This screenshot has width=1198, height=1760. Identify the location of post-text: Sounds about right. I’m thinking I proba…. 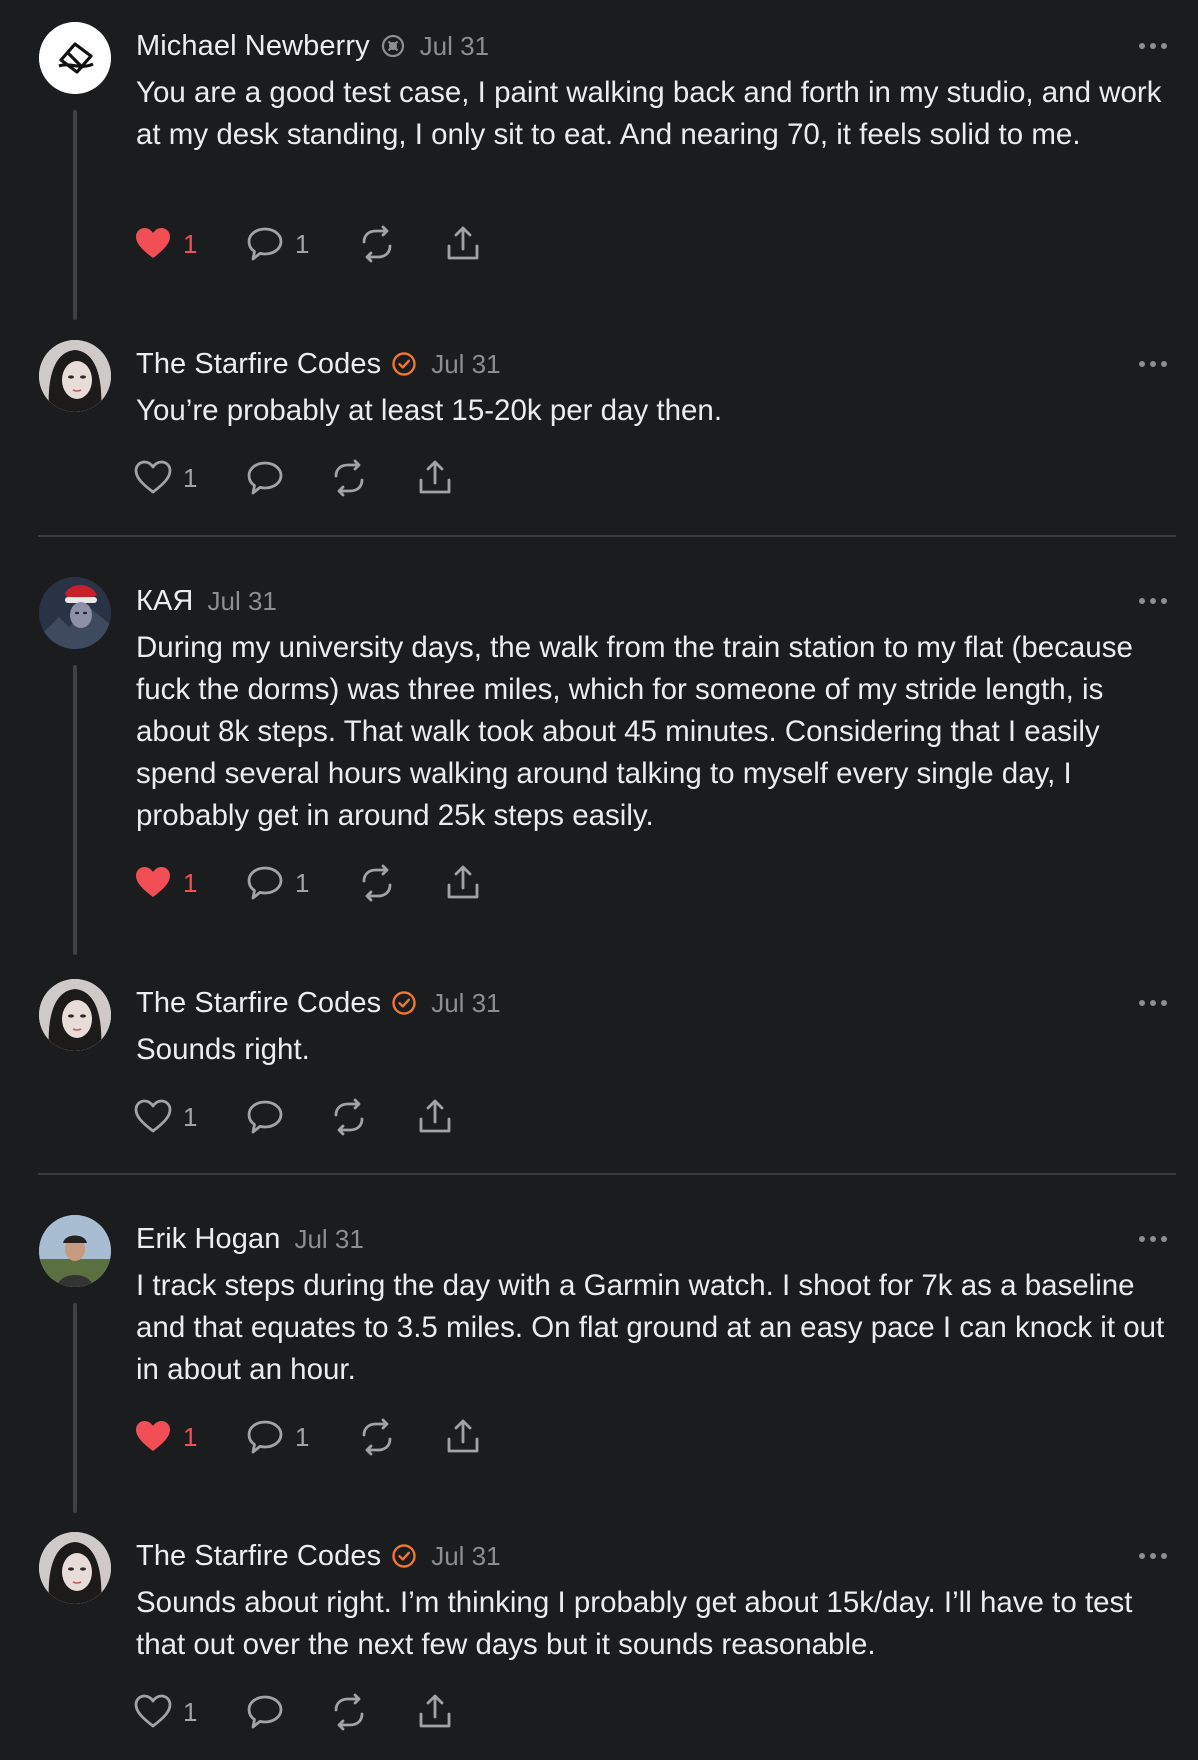
(634, 1623).